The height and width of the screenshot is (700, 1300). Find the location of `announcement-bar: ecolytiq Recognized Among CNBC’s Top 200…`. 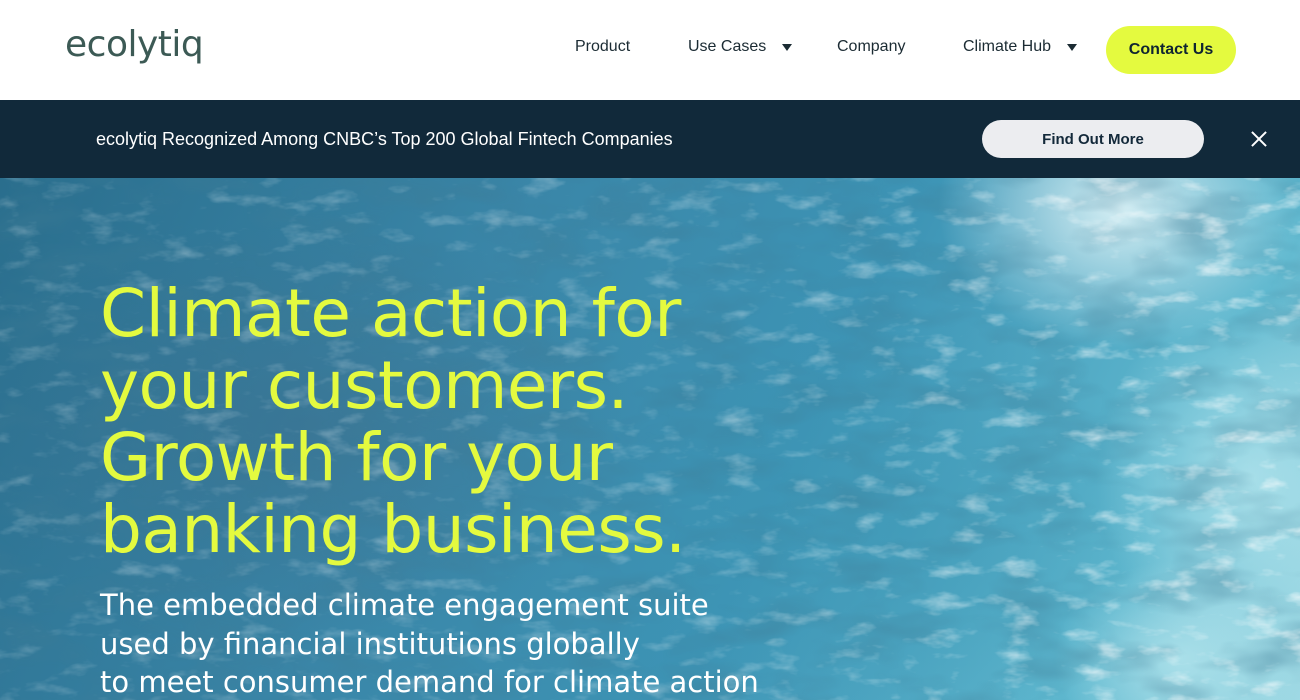

announcement-bar: ecolytiq Recognized Among CNBC’s Top 200… is located at coordinates (650, 139).